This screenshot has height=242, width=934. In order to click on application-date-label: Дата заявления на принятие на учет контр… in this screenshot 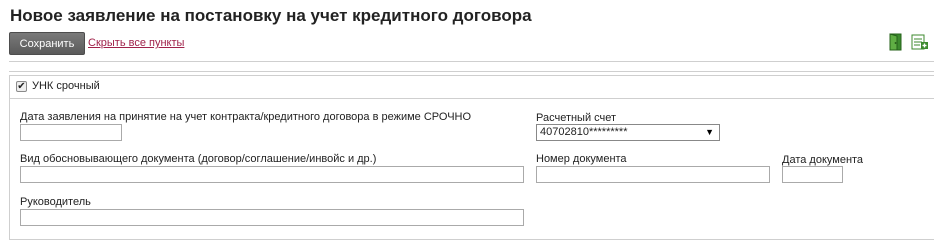, I will do `click(246, 117)`.